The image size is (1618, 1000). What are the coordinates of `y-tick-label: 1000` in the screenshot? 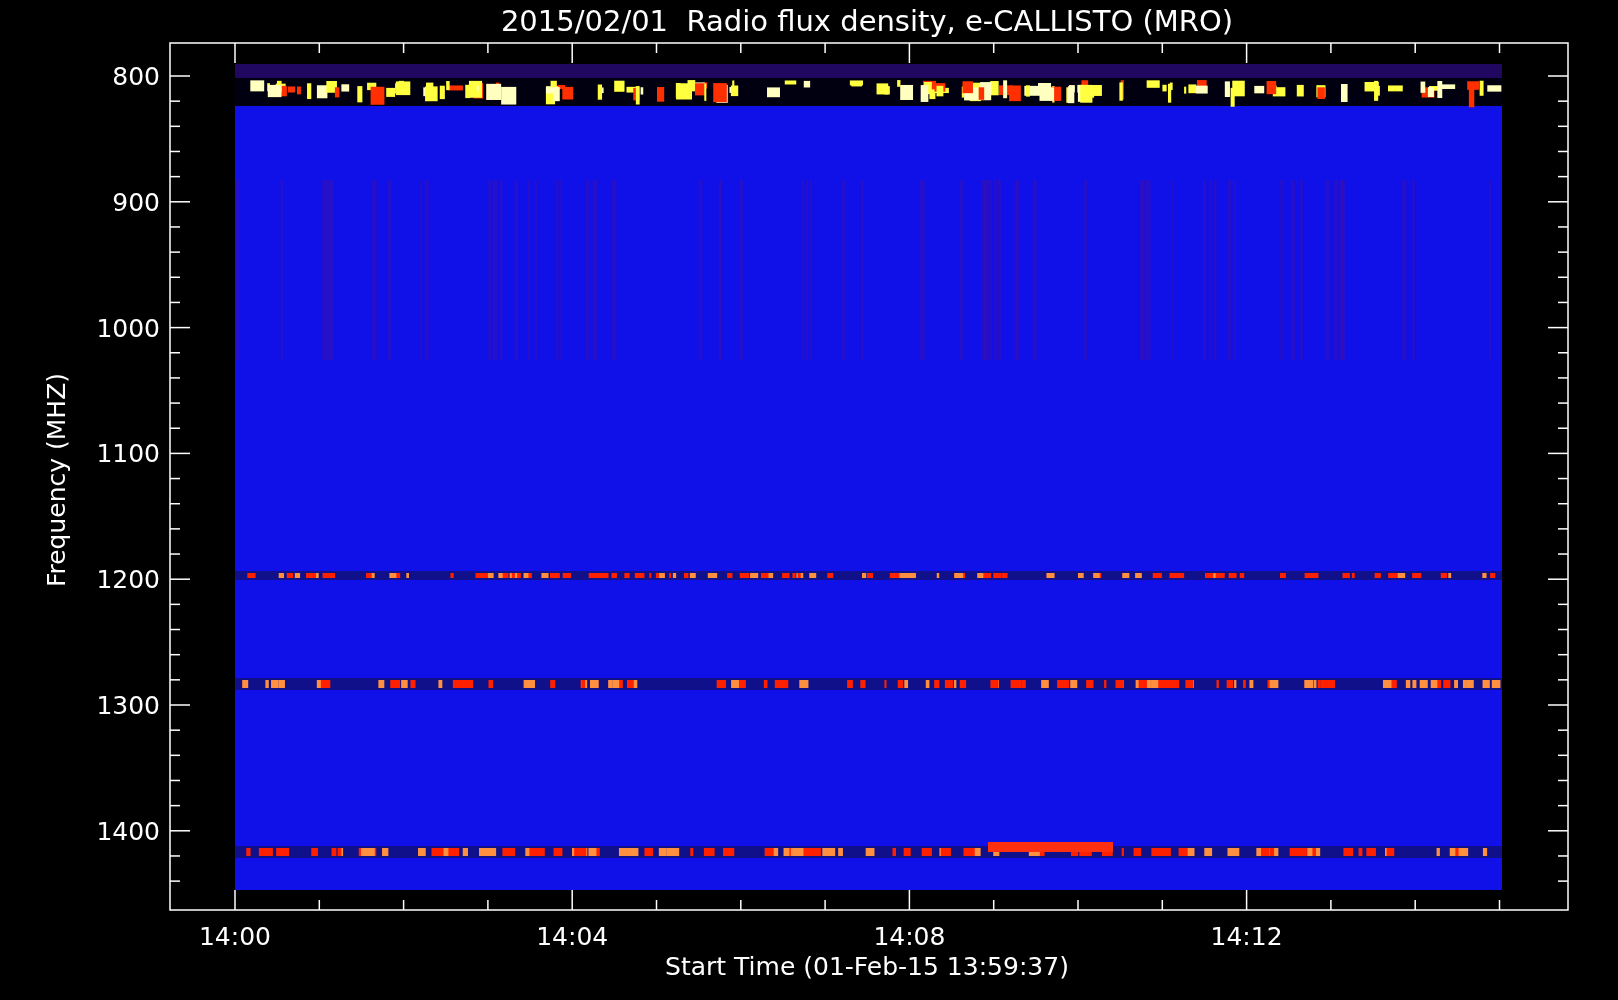 It's located at (128, 328).